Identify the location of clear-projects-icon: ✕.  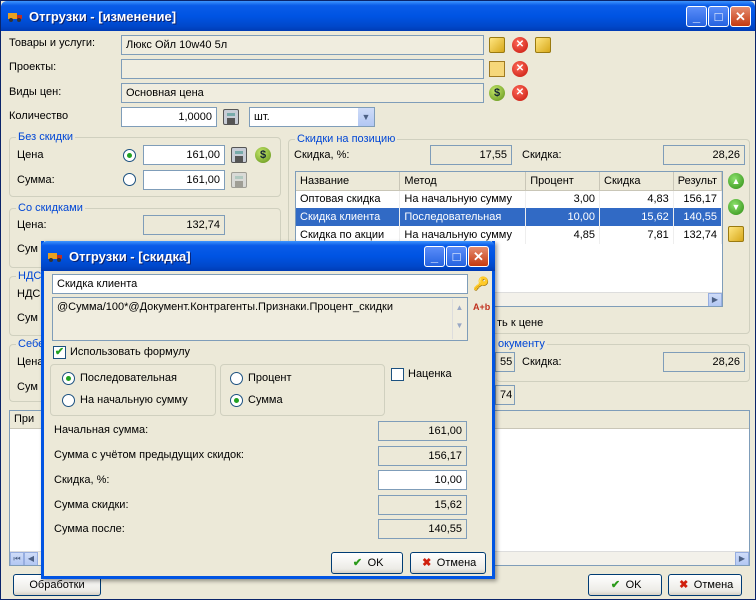
(520, 69).